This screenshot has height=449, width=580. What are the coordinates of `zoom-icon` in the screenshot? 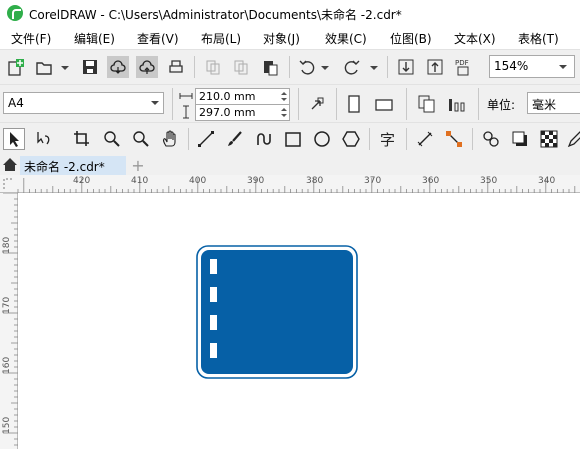 It's located at (112, 139).